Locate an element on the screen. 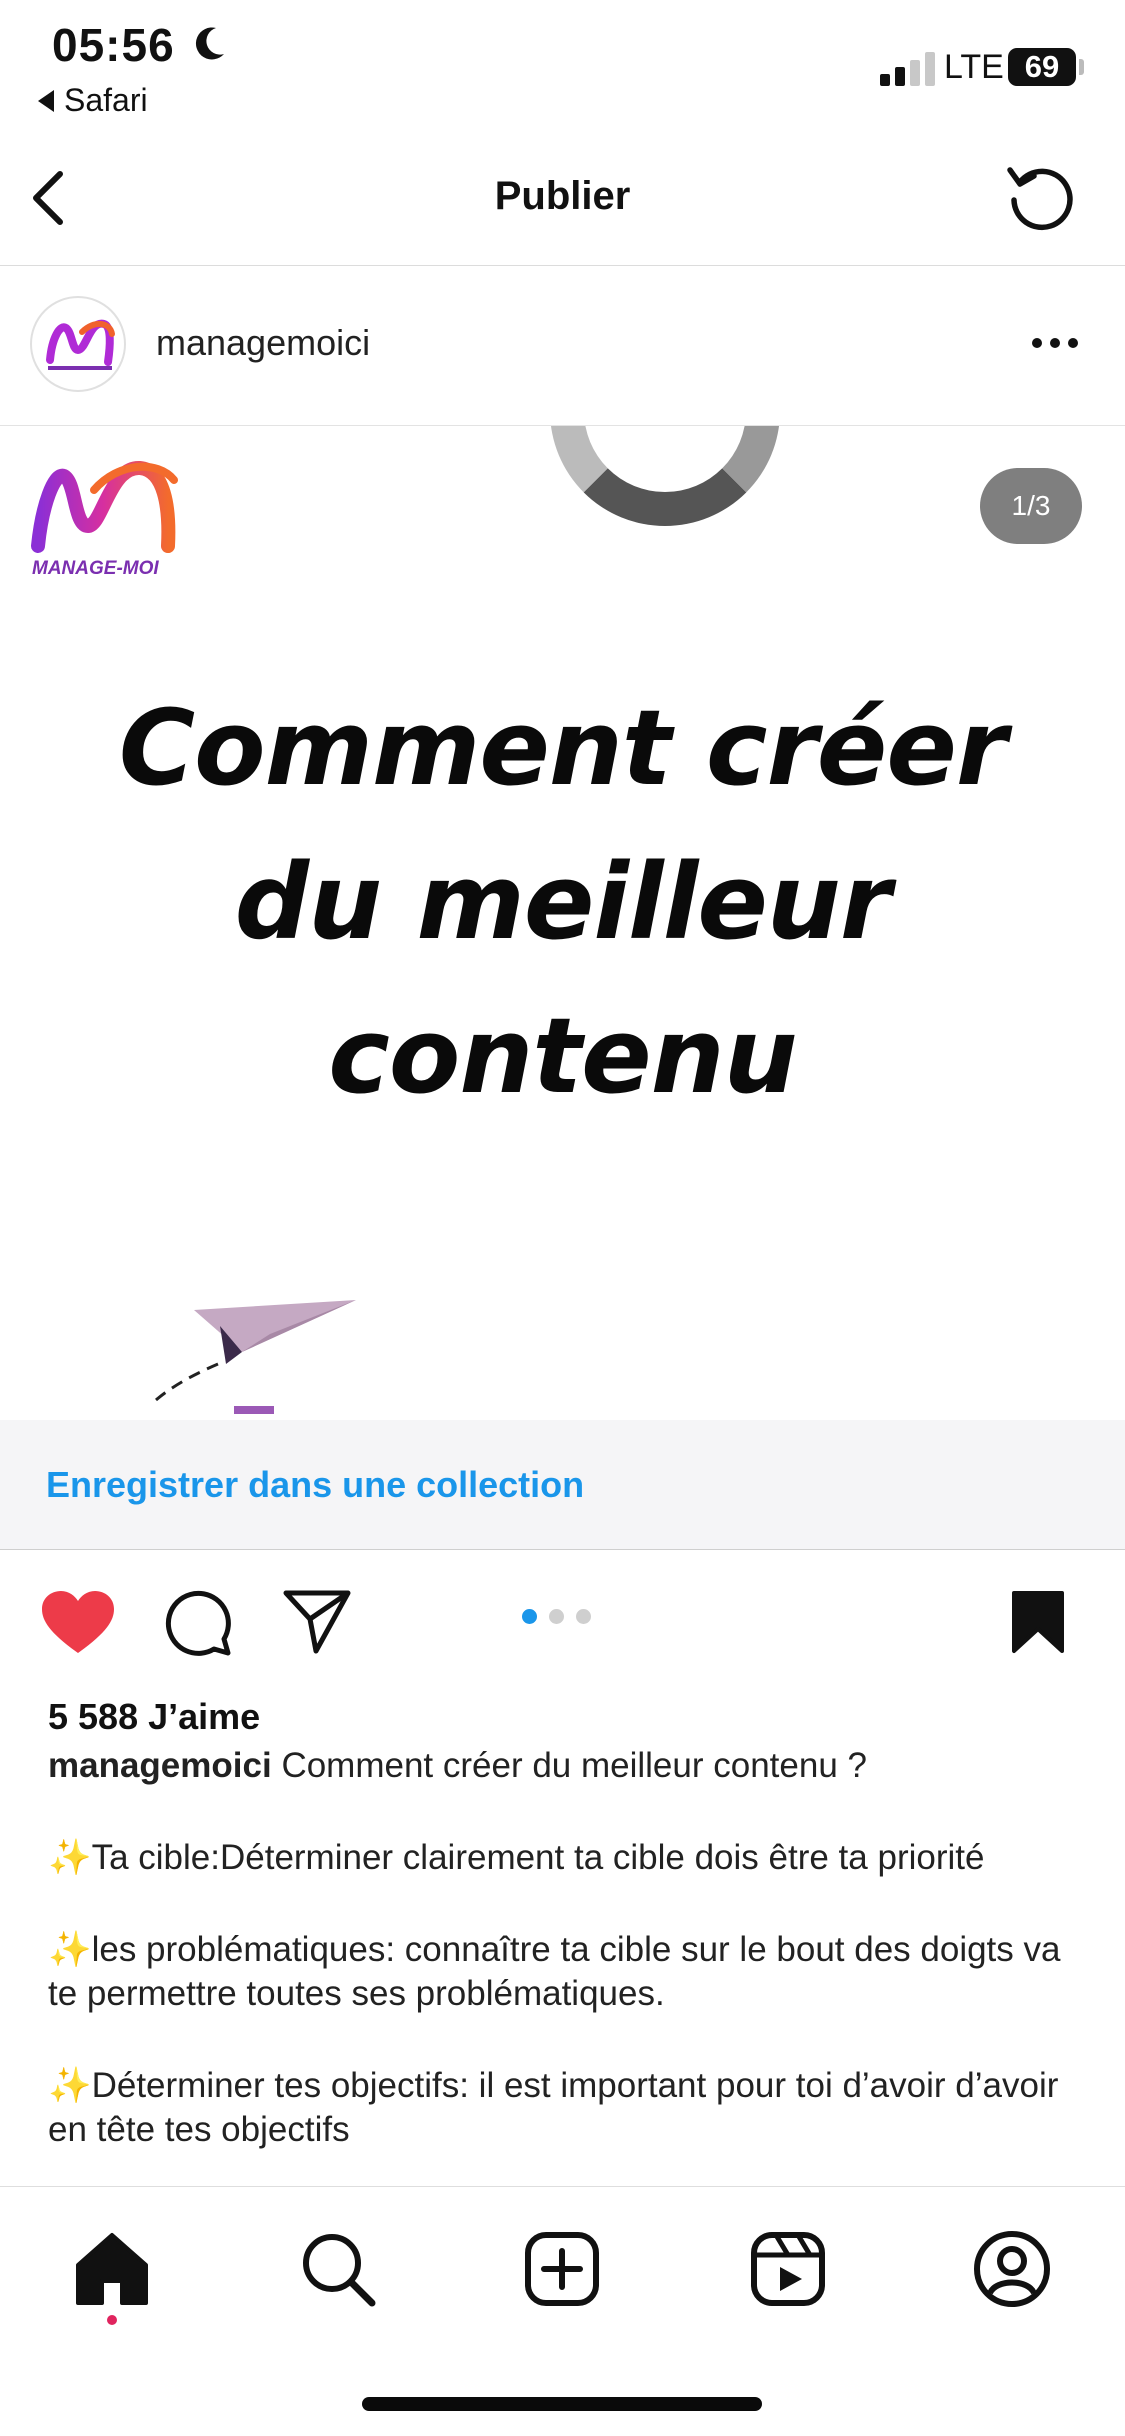 Image resolution: width=1125 pixels, height=2436 pixels. home-notification-dot is located at coordinates (112, 2320).